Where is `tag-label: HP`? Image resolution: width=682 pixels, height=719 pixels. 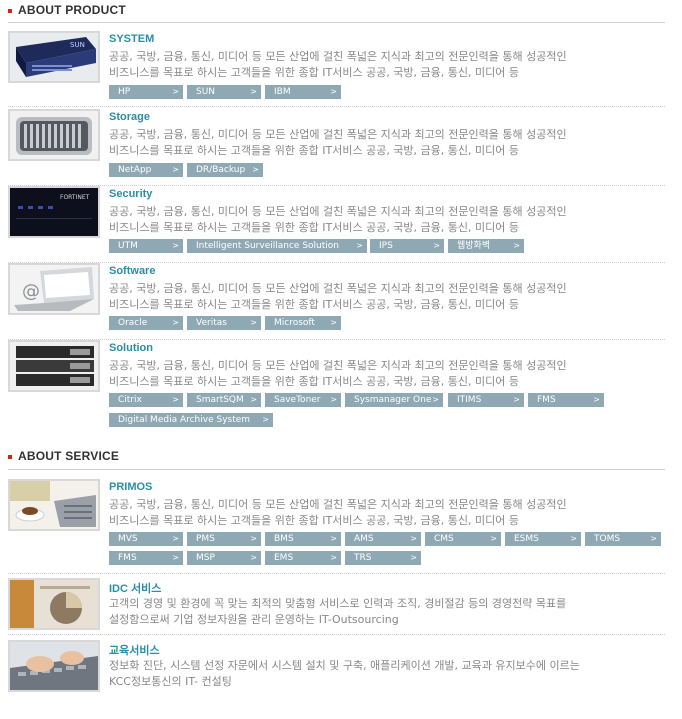 tag-label: HP is located at coordinates (124, 92).